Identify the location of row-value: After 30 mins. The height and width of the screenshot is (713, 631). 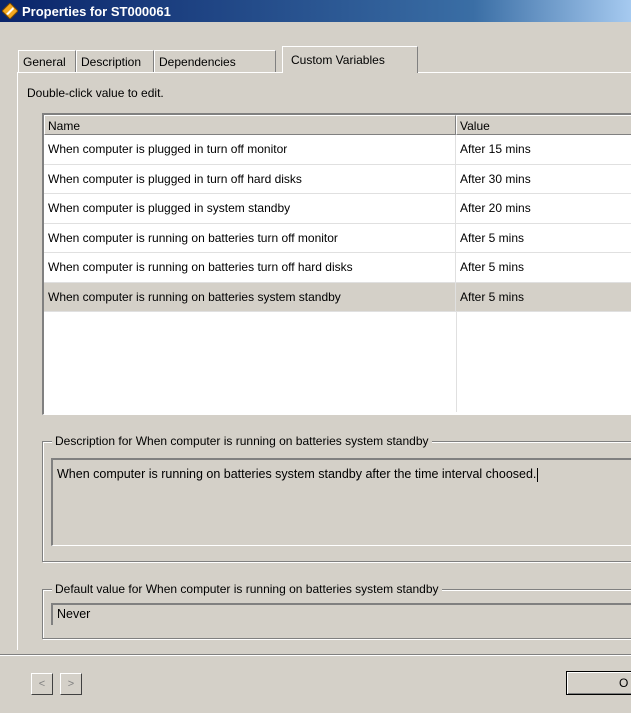
(543, 179).